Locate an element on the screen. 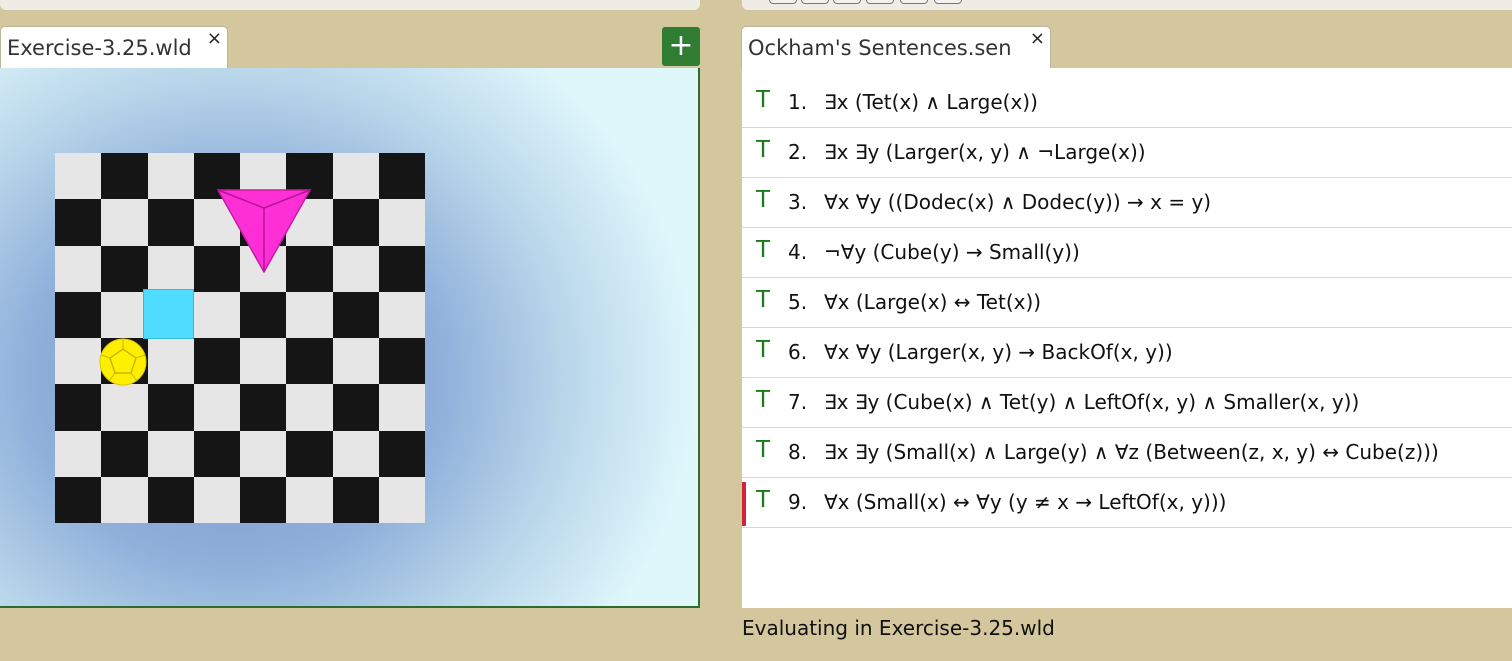  sentence-number: 9. is located at coordinates (798, 502).